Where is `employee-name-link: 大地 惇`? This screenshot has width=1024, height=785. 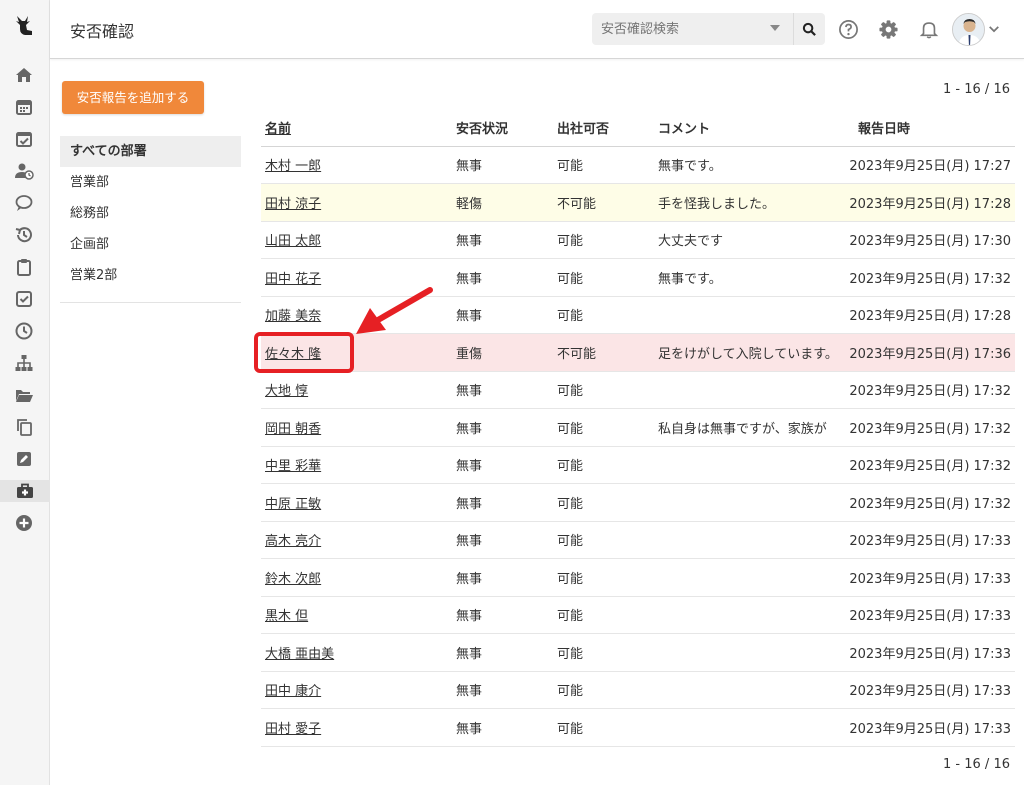
employee-name-link: 大地 惇 is located at coordinates (286, 391).